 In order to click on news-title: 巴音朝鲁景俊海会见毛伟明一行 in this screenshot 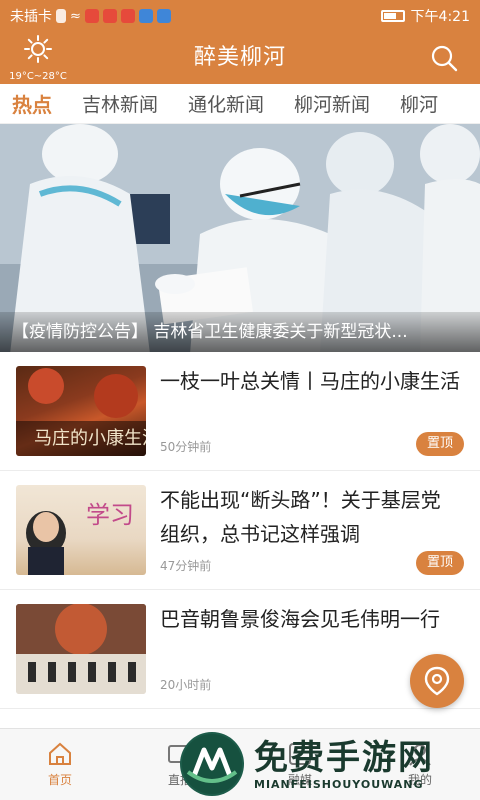, I will do `click(300, 619)`.